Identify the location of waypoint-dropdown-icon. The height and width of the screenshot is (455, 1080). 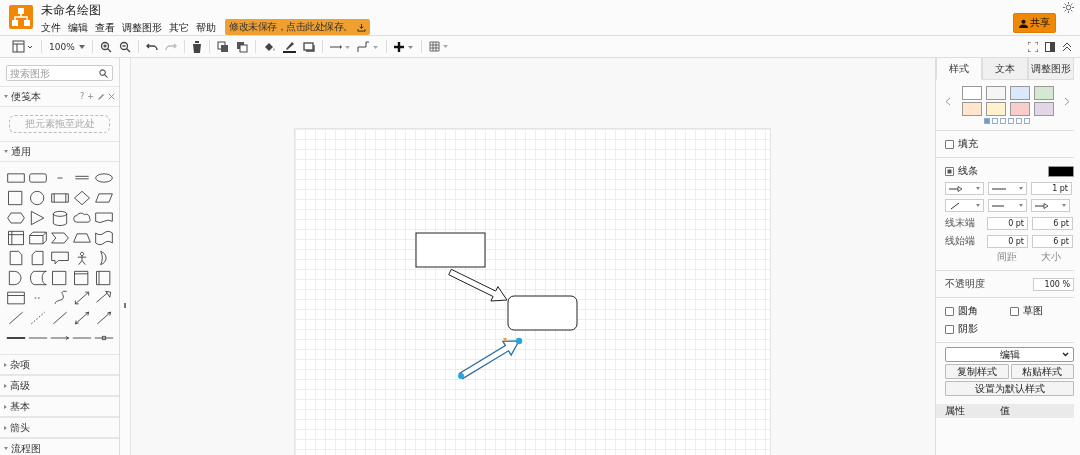
(367, 46).